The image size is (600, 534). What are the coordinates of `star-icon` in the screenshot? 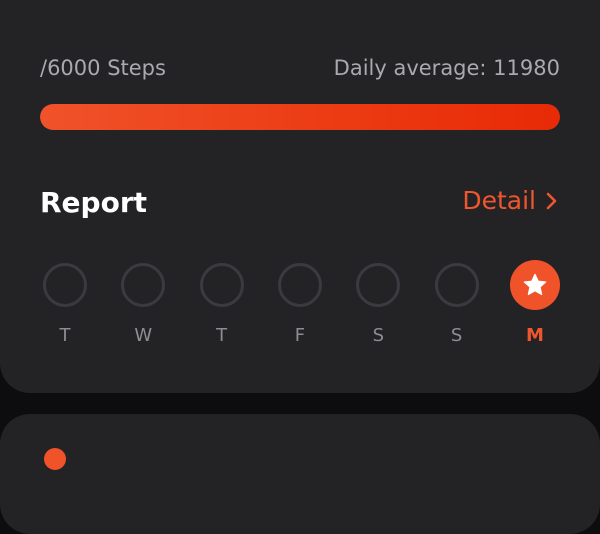 It's located at (535, 284).